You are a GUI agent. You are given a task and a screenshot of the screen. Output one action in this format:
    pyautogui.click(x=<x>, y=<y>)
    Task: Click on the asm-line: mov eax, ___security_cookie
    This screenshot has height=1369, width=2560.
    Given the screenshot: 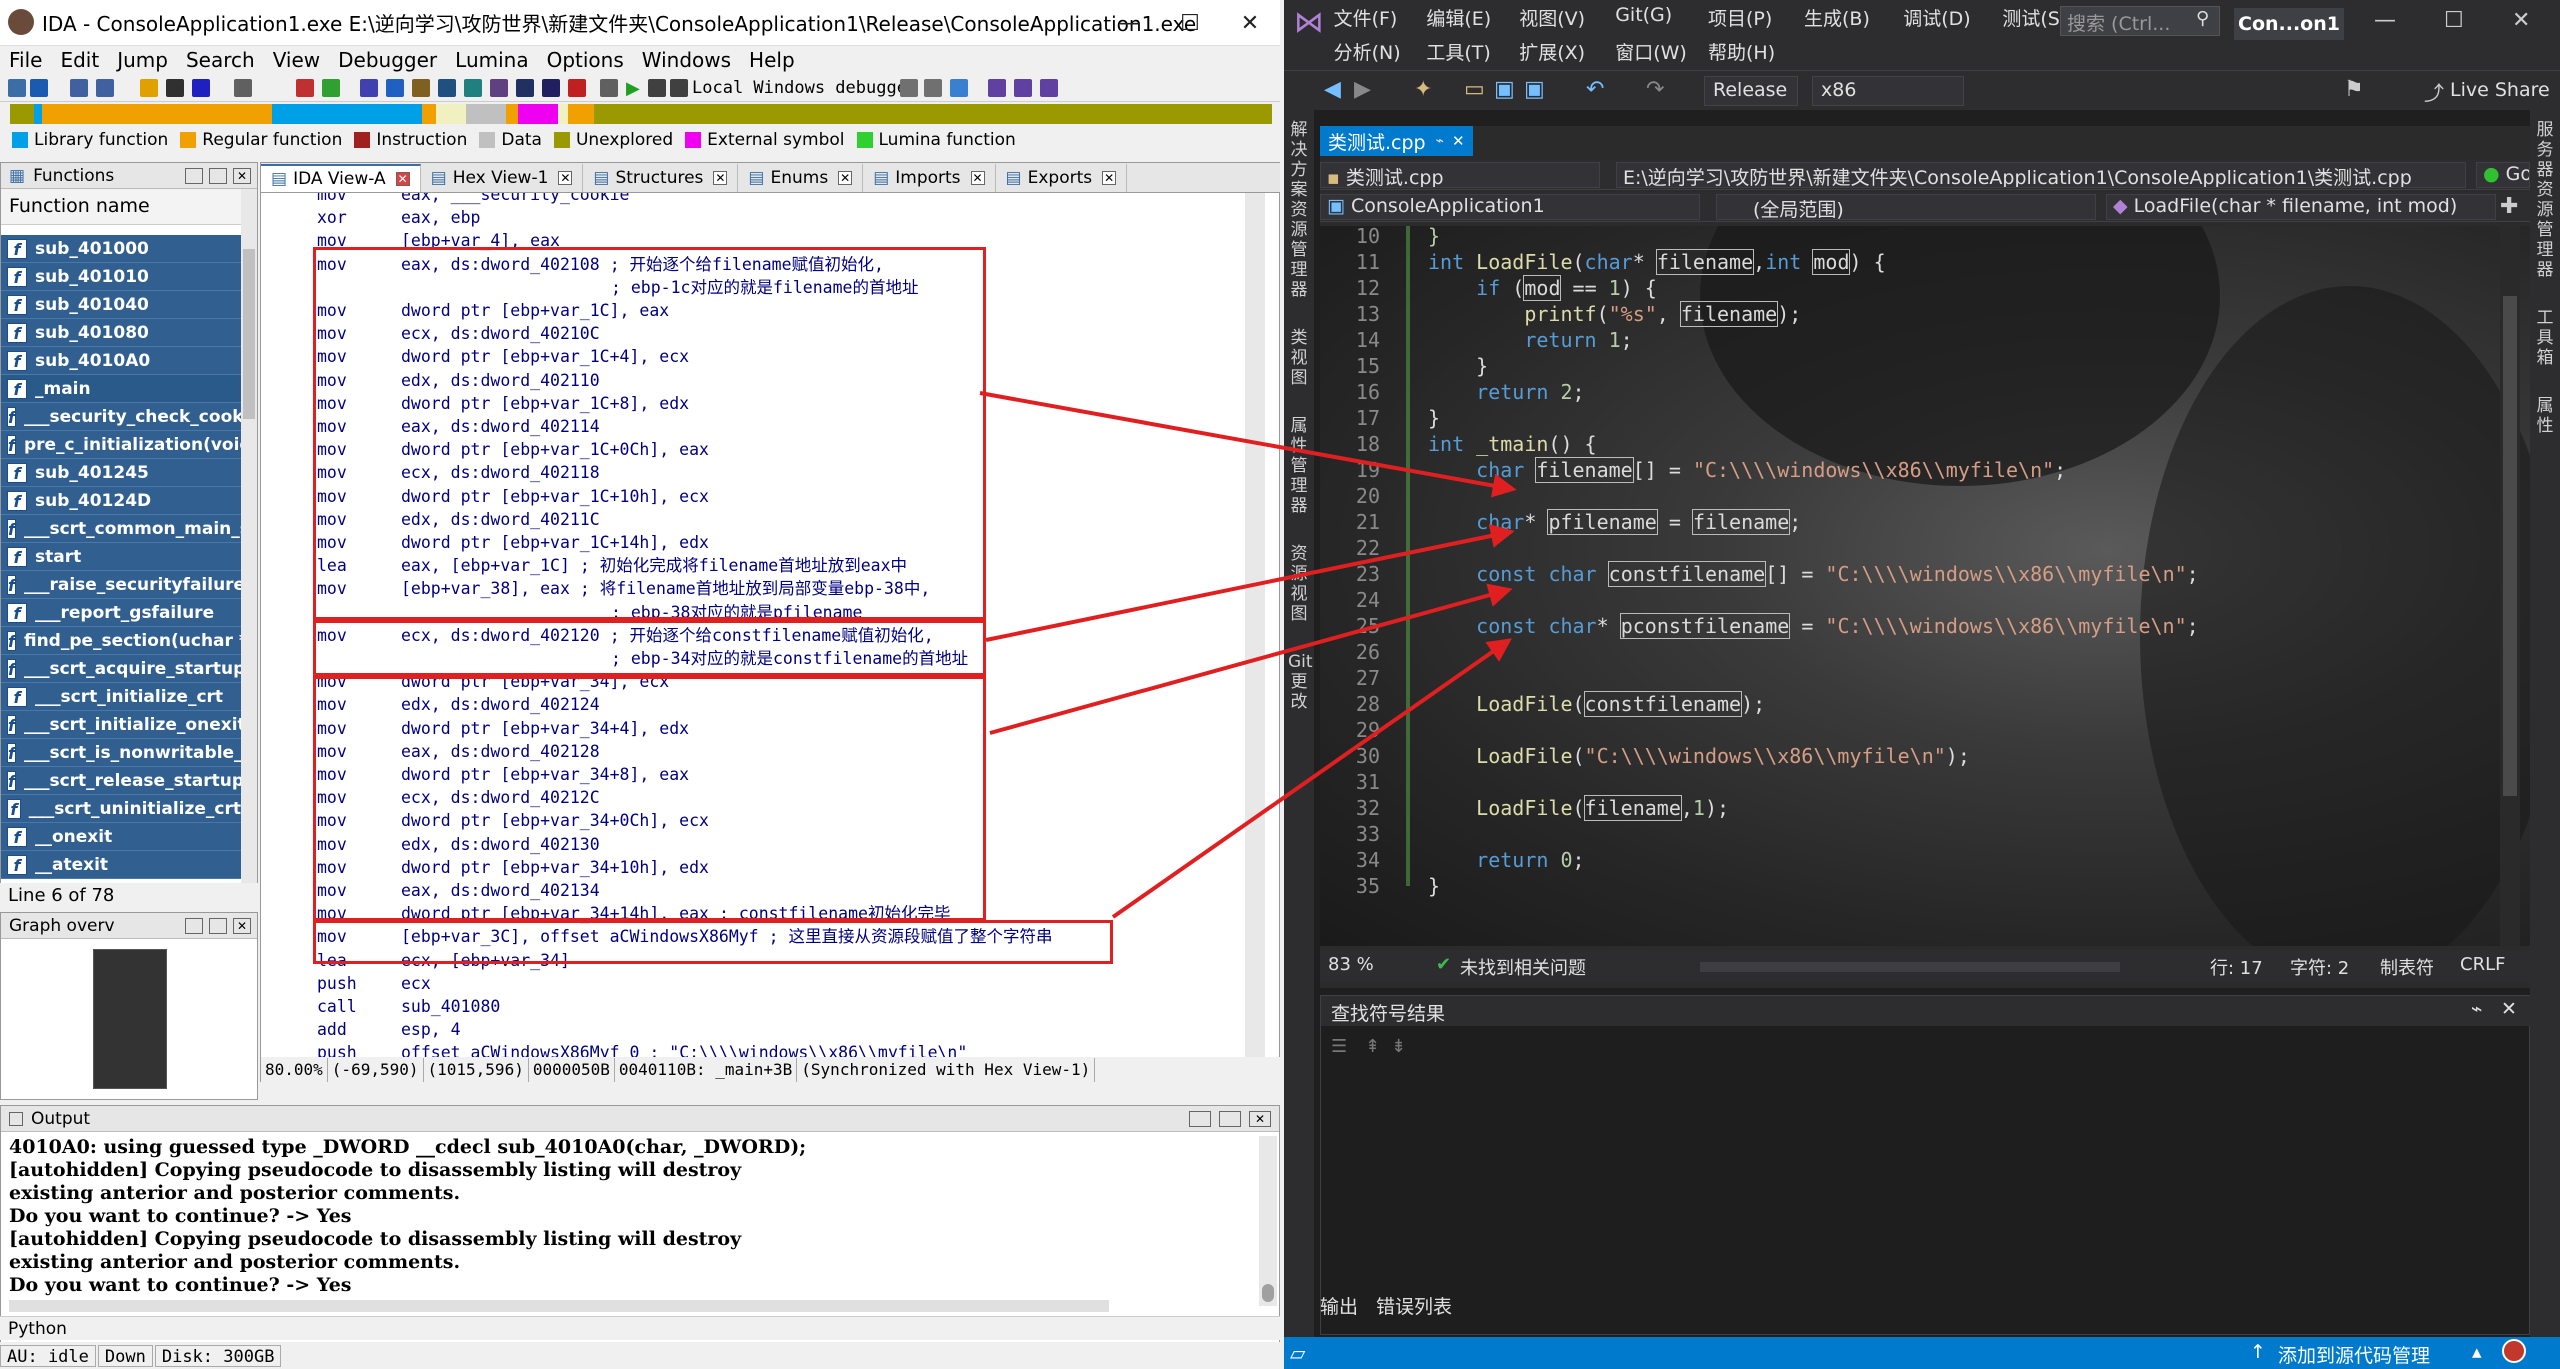 What is the action you would take?
    pyautogui.click(x=478, y=199)
    